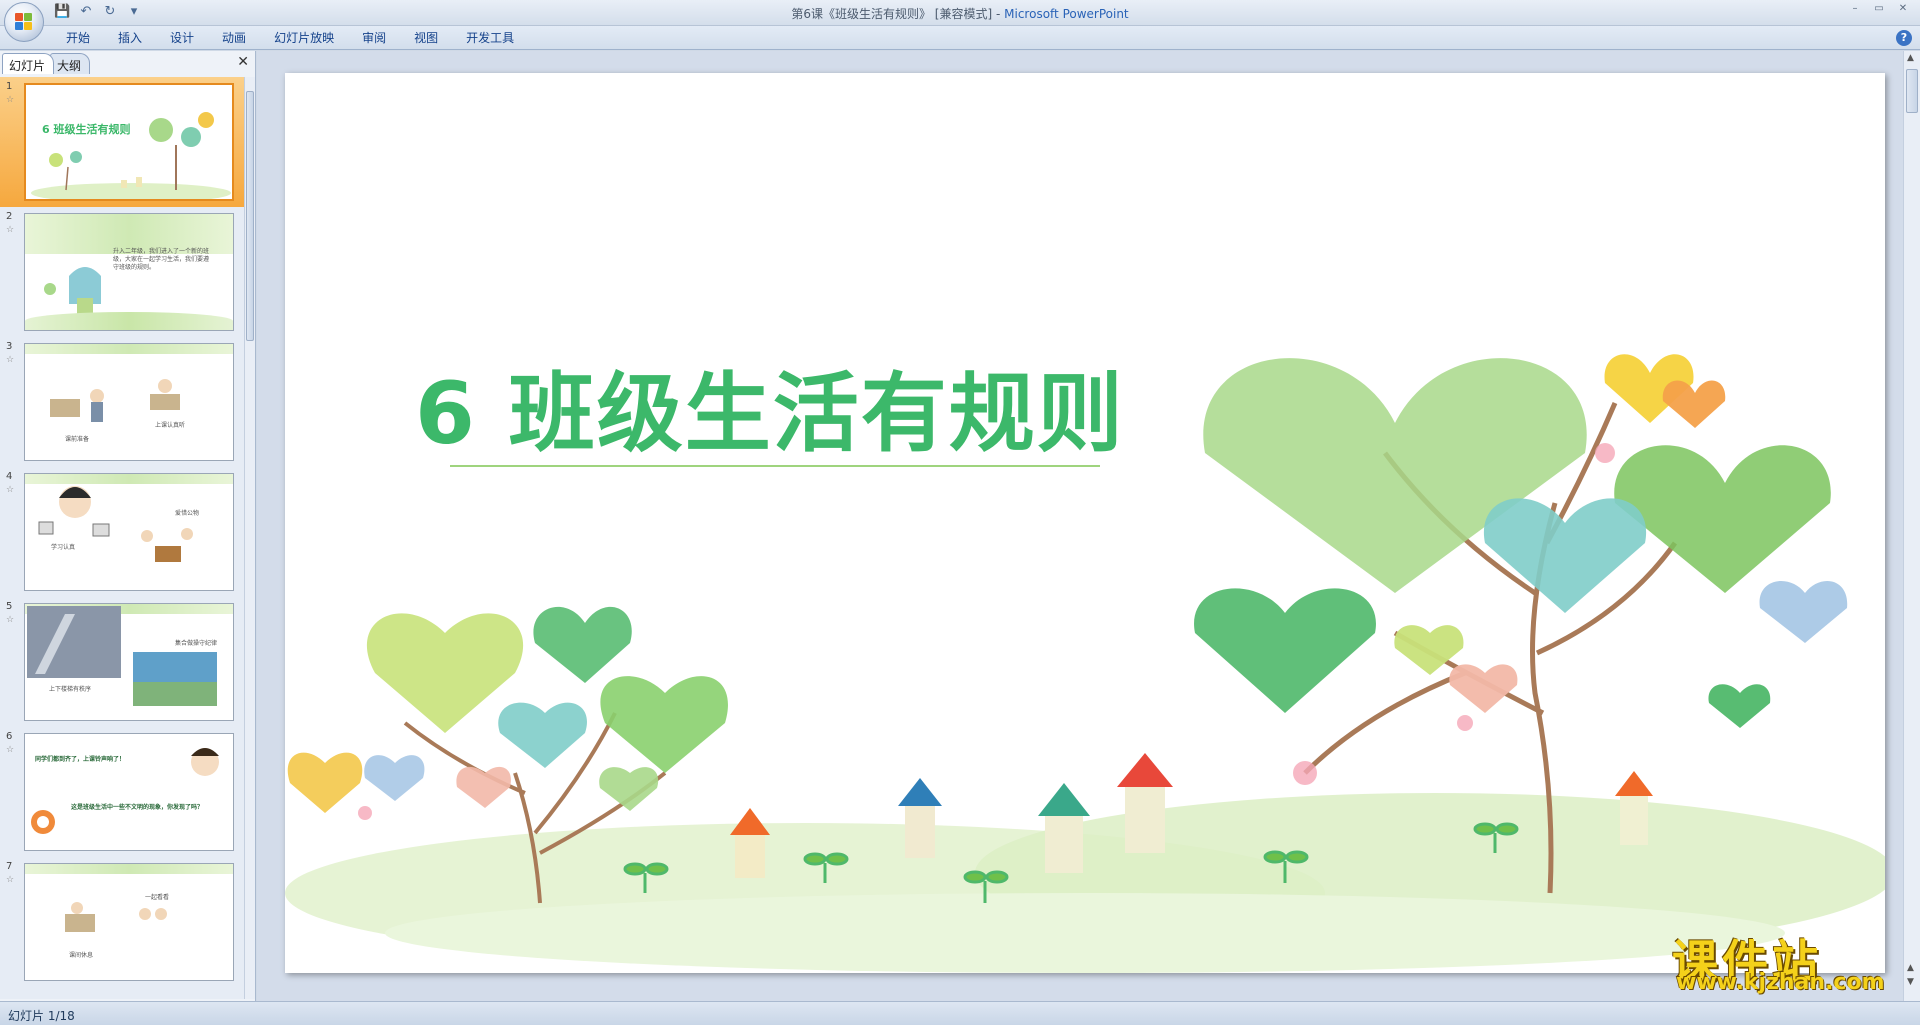  I want to click on thumbnail-caption: 上课认真听, so click(170, 425).